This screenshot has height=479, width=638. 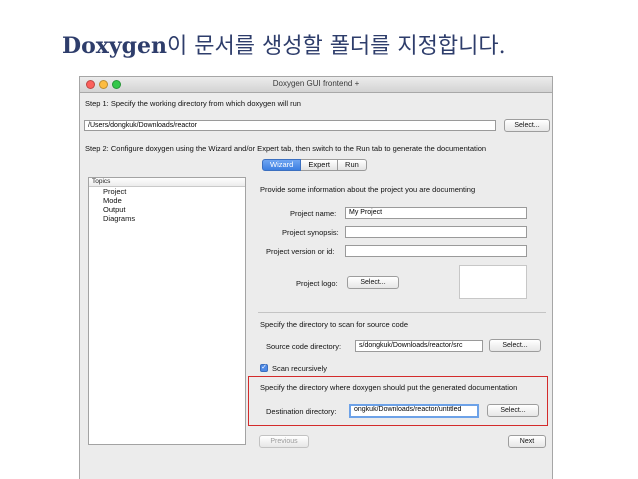 What do you see at coordinates (304, 346) in the screenshot?
I see `source-directory-label: Source code directory:` at bounding box center [304, 346].